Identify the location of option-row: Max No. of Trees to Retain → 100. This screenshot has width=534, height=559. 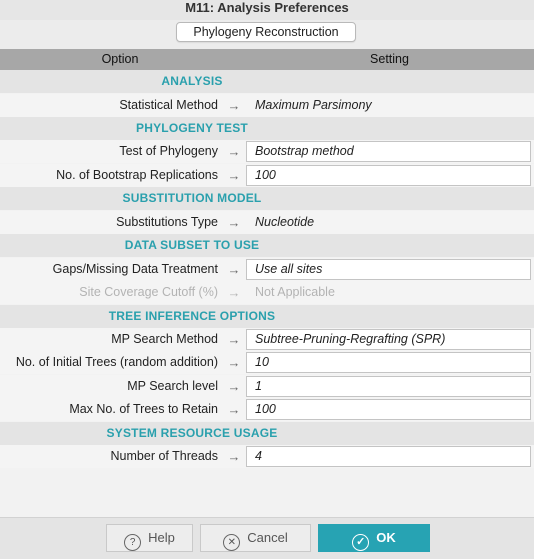
(267, 410).